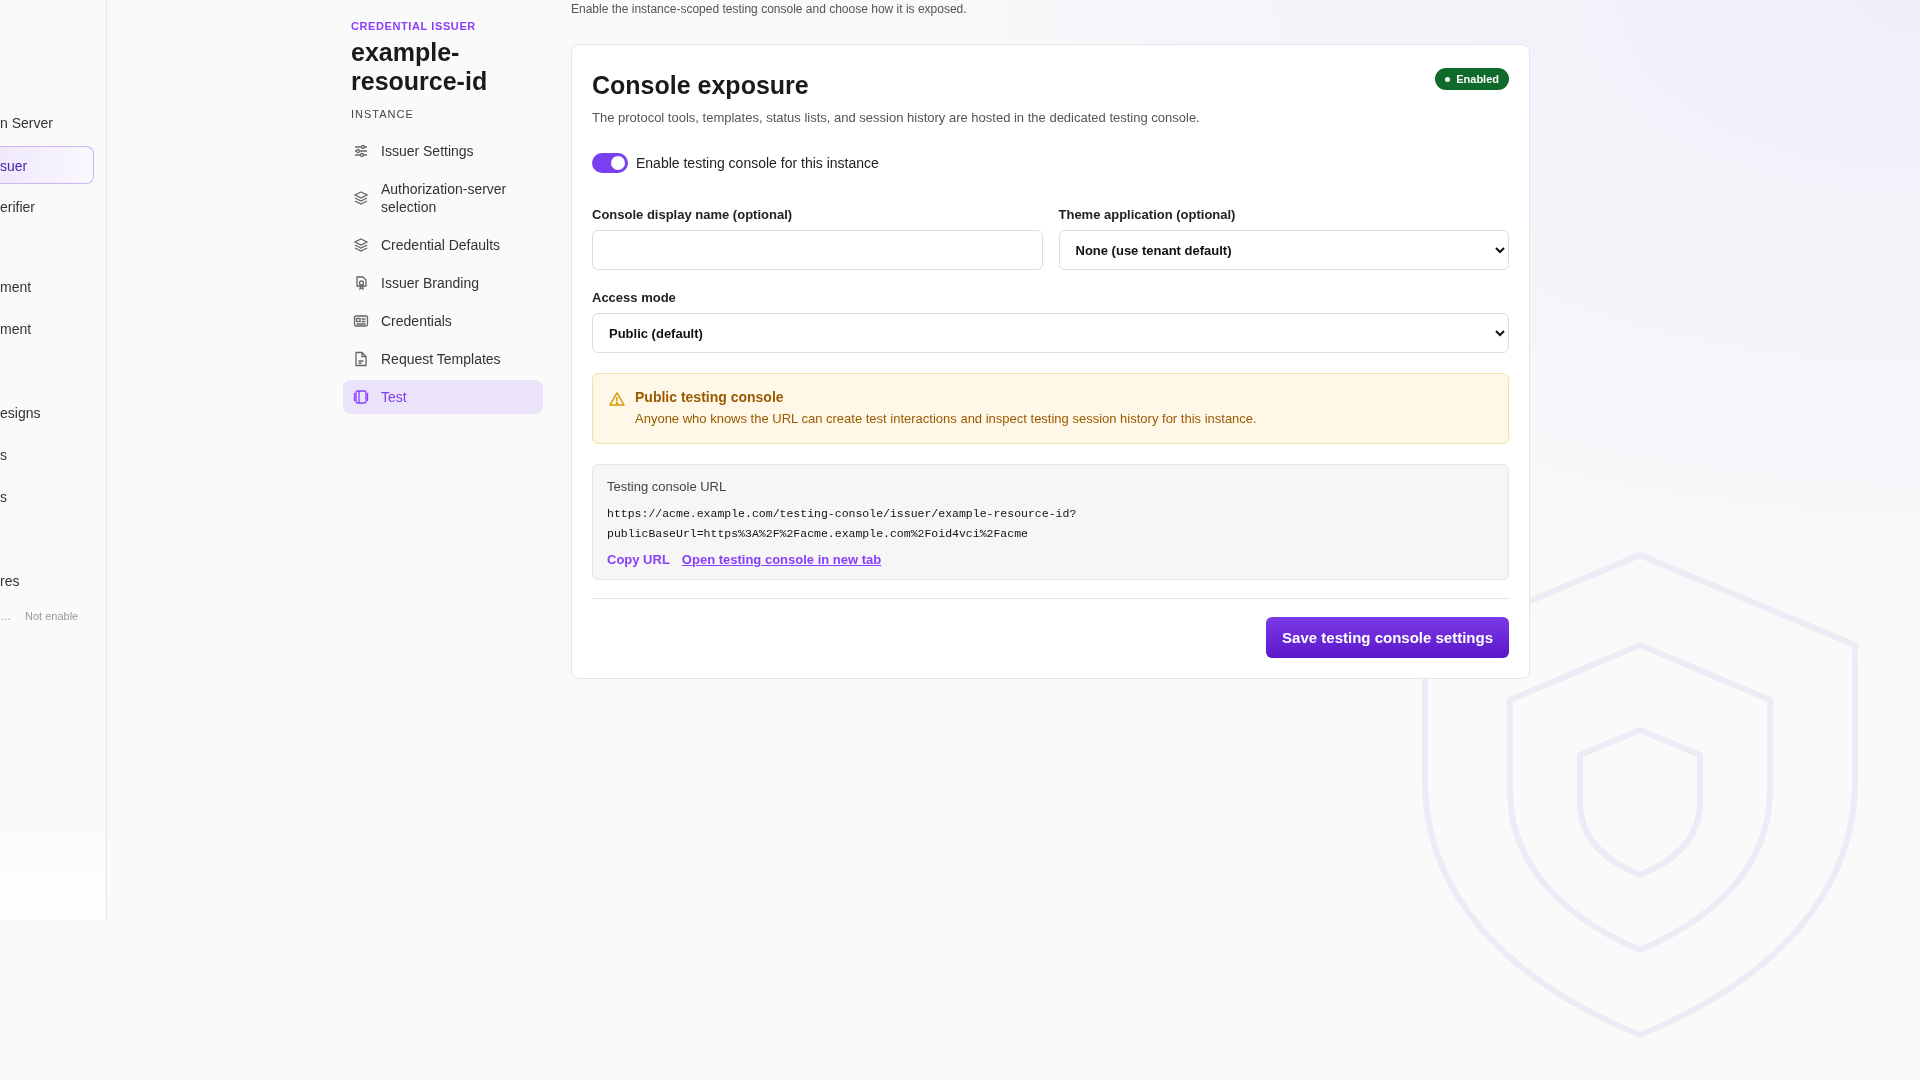  Describe the element at coordinates (53, 207) in the screenshot. I see `sidebar-item: erifier` at that location.